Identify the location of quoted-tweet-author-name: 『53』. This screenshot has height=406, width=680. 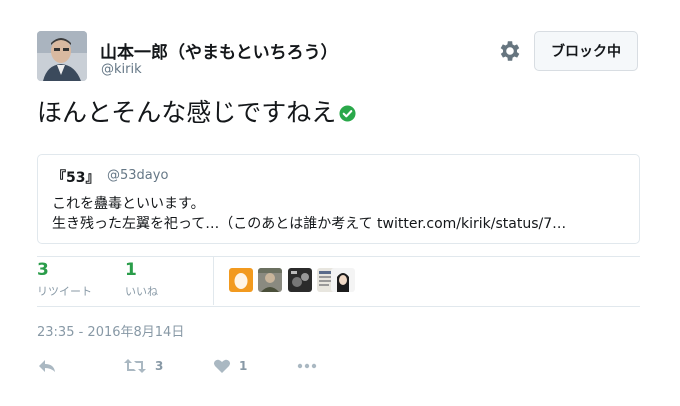
(76, 178).